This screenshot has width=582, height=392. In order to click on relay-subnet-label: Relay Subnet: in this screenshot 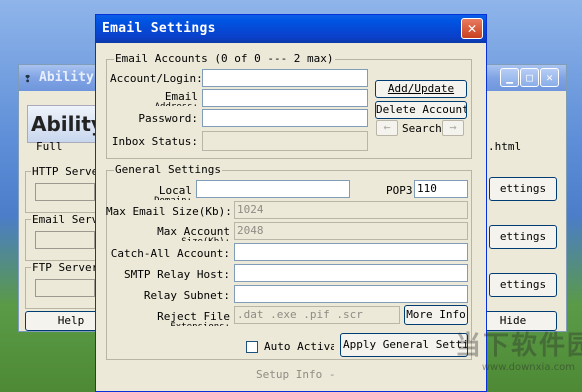, I will do `click(186, 295)`.